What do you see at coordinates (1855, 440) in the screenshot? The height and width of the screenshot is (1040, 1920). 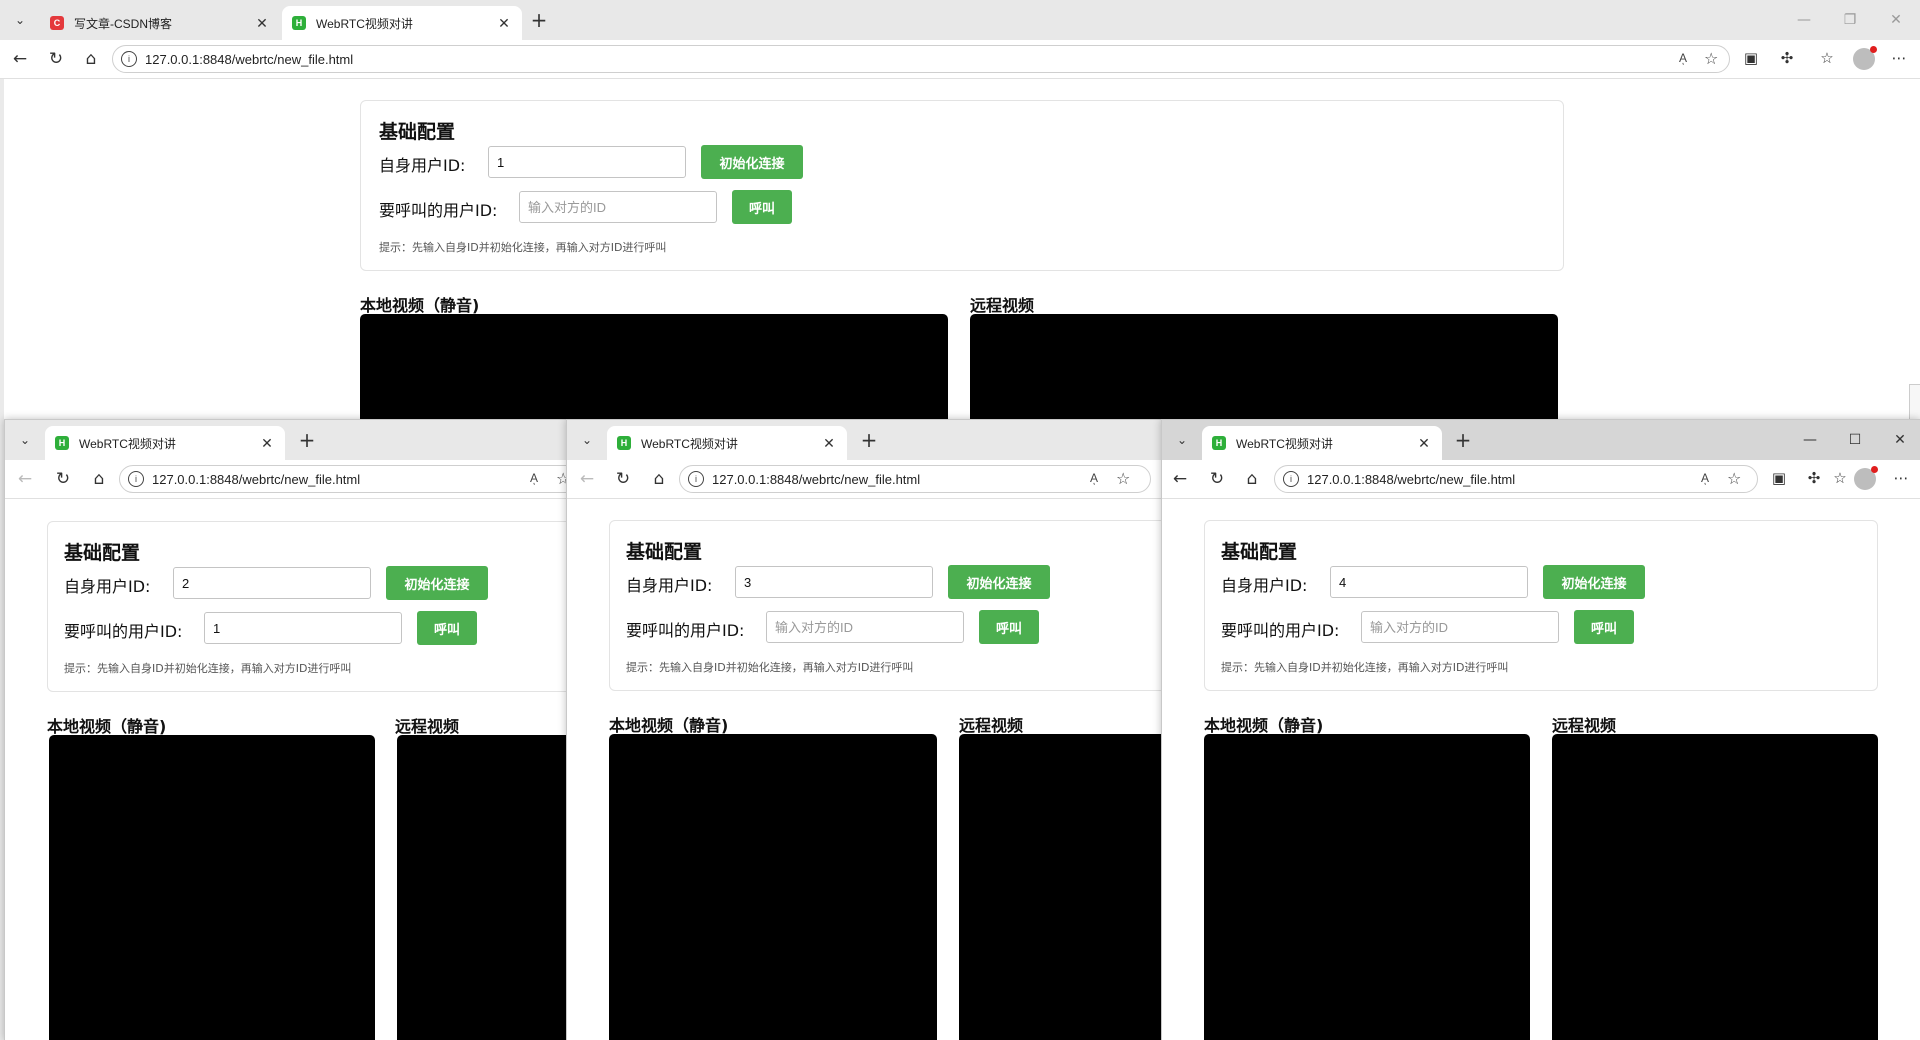 I see `maximize-icon: ☐` at bounding box center [1855, 440].